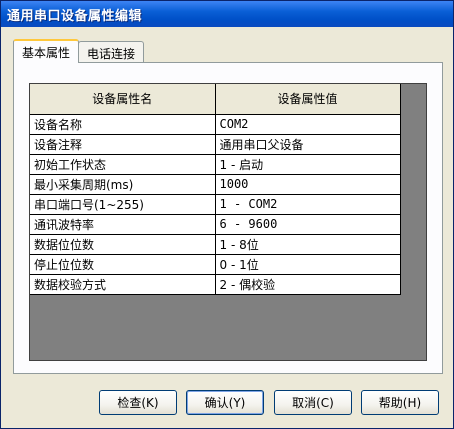 This screenshot has width=454, height=429. I want to click on window-title: 通用串口设备属性编辑, so click(75, 16).